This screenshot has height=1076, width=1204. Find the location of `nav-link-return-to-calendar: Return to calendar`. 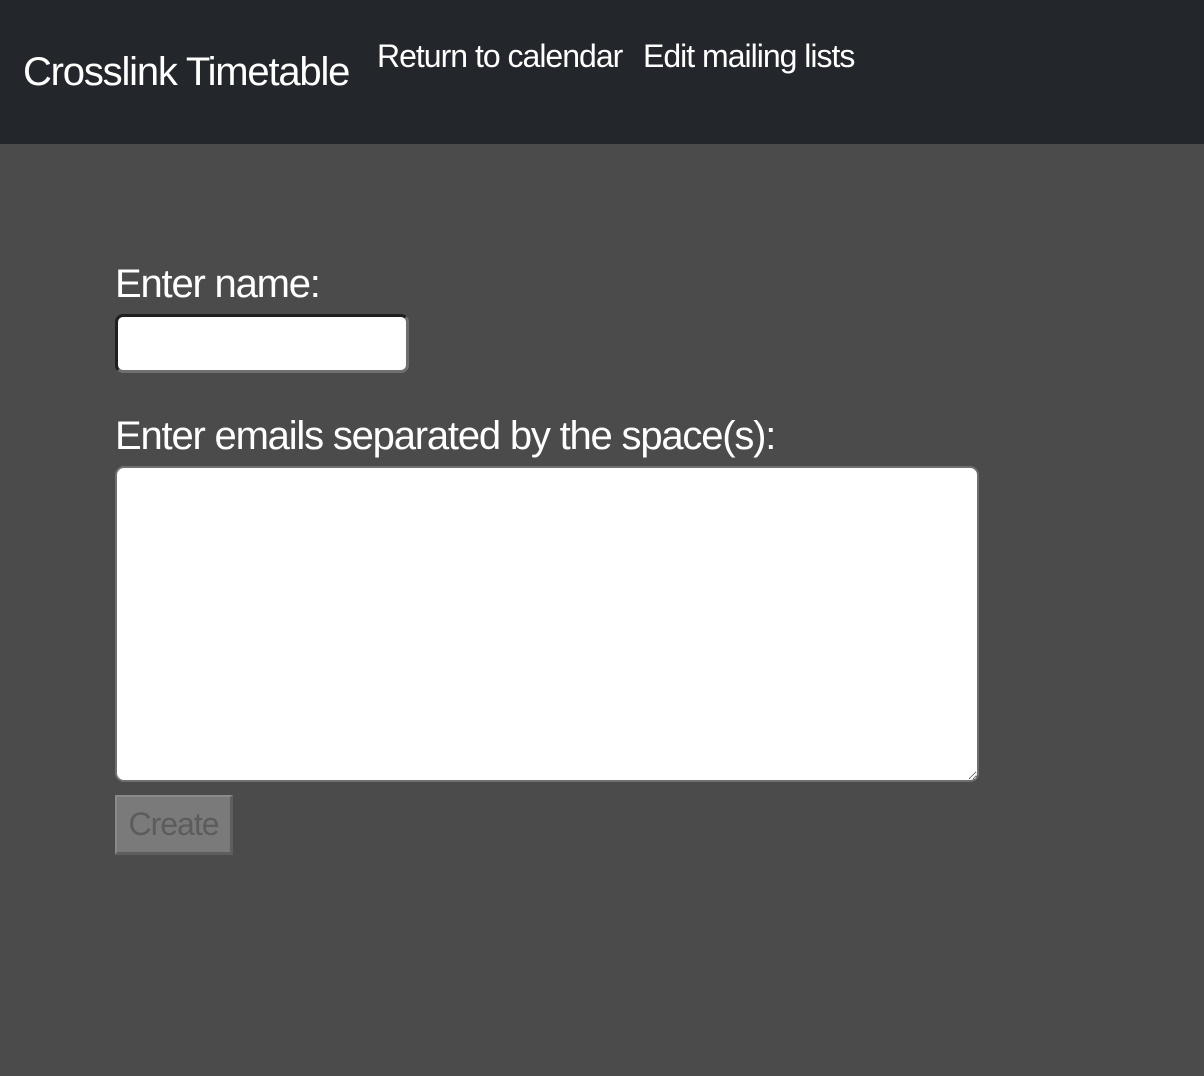

nav-link-return-to-calendar: Return to calendar is located at coordinates (500, 56).